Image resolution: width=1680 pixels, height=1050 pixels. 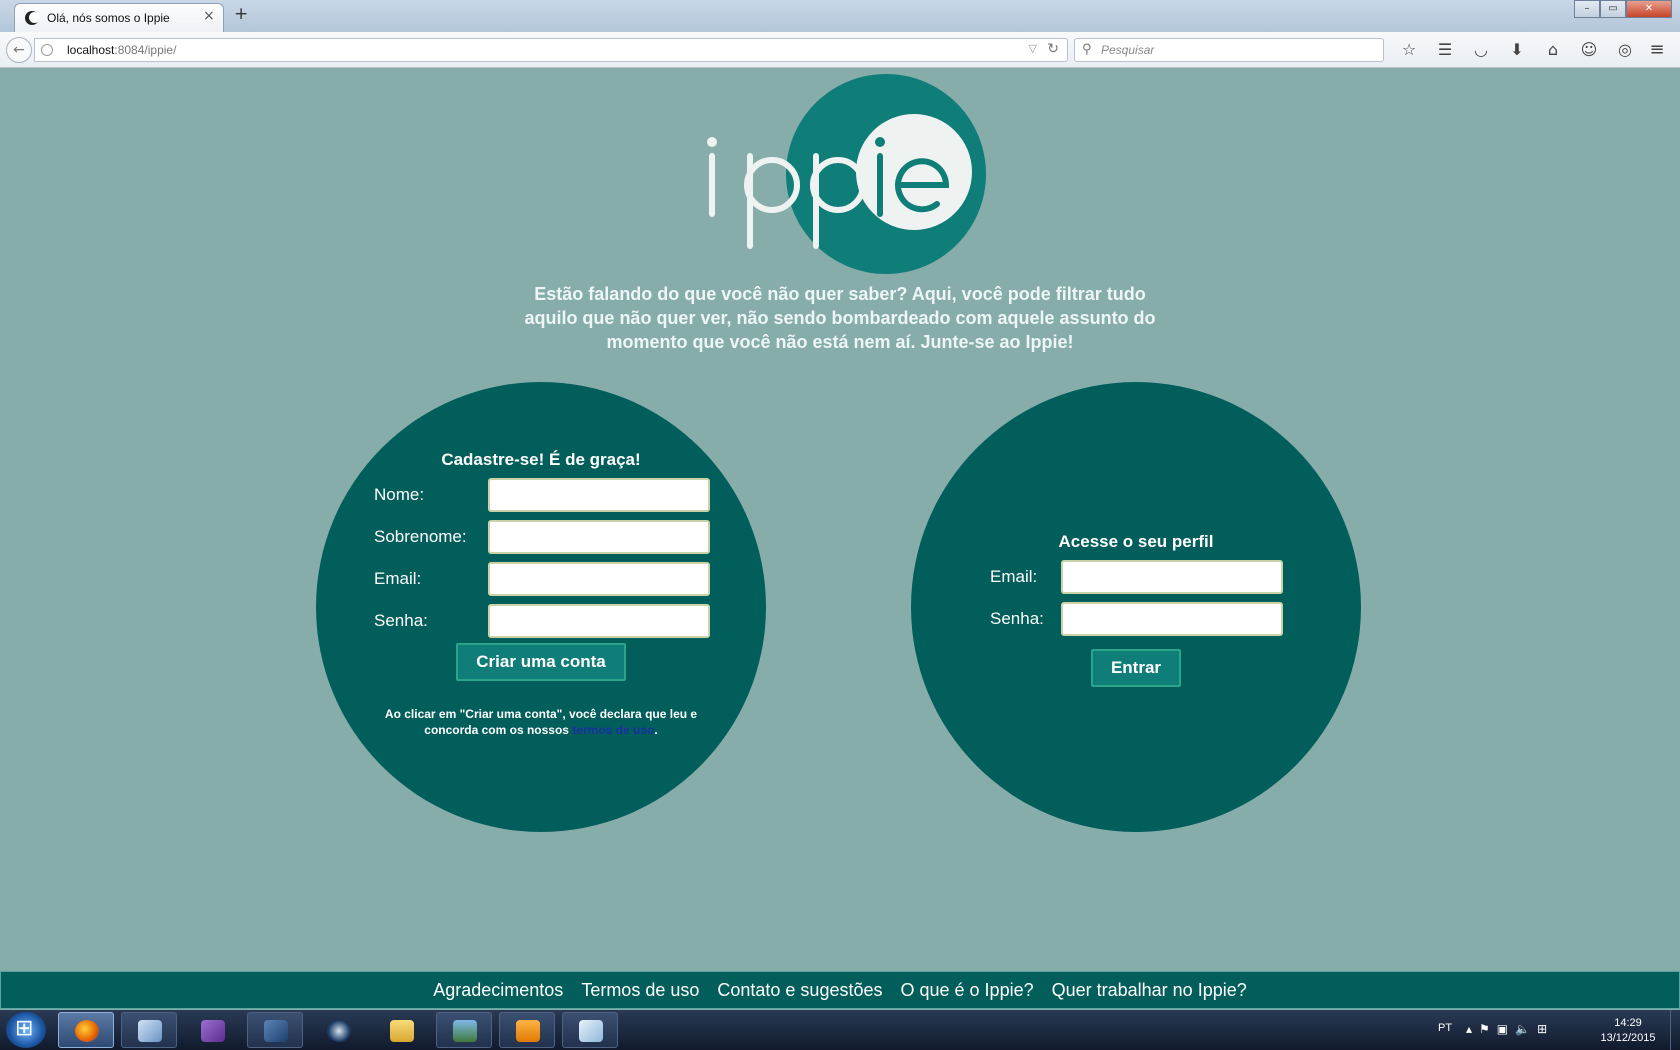 What do you see at coordinates (846, 174) in the screenshot?
I see `ippie-logo` at bounding box center [846, 174].